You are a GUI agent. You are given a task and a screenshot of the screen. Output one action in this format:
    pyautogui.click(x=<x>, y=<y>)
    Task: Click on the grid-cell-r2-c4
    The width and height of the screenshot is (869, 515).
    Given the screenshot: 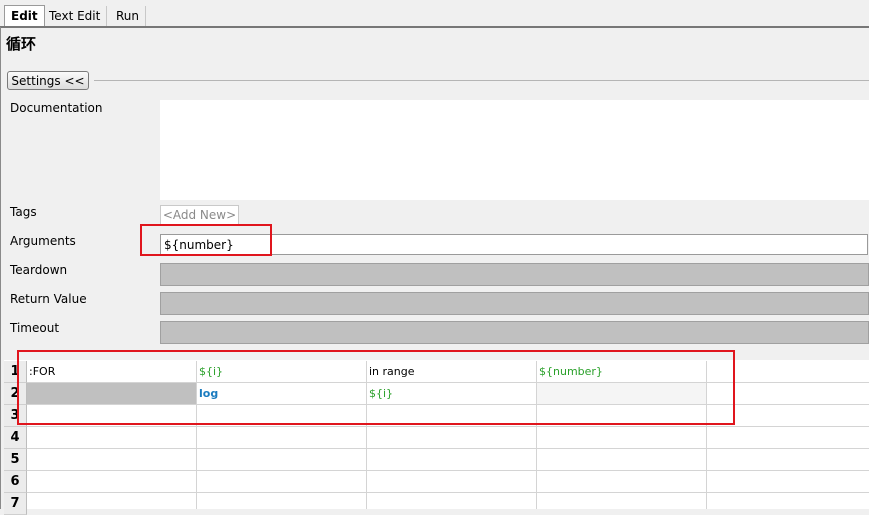 What is the action you would take?
    pyautogui.click(x=622, y=394)
    